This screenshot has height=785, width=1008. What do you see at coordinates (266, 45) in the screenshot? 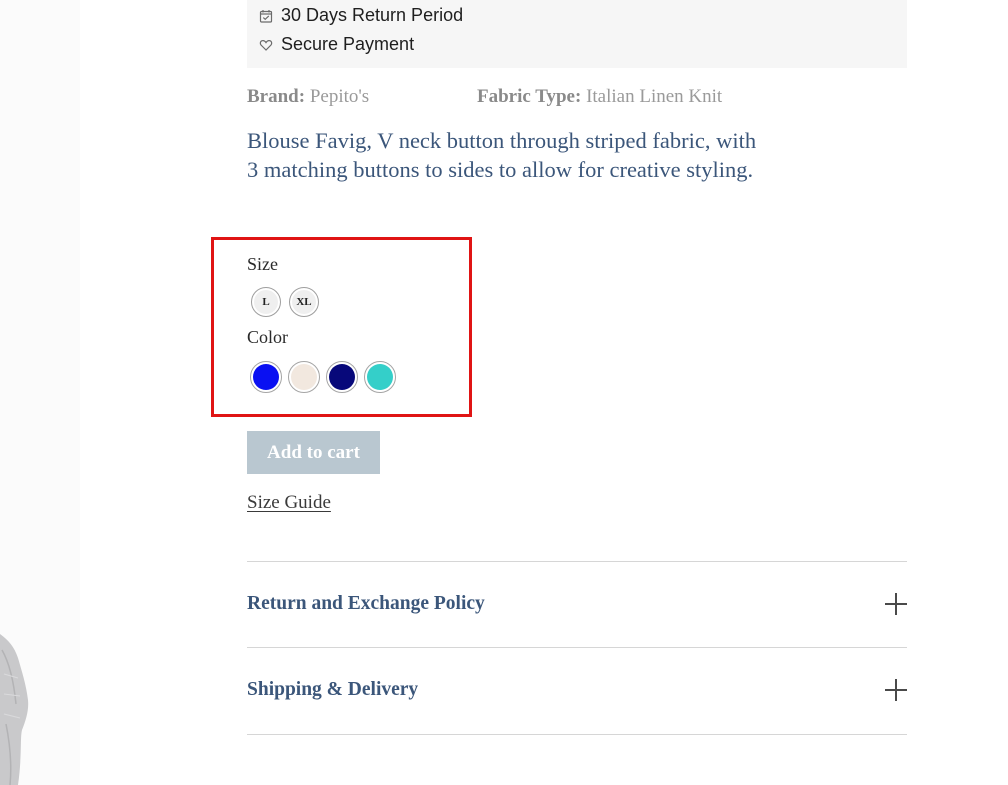
I see `heart-icon` at bounding box center [266, 45].